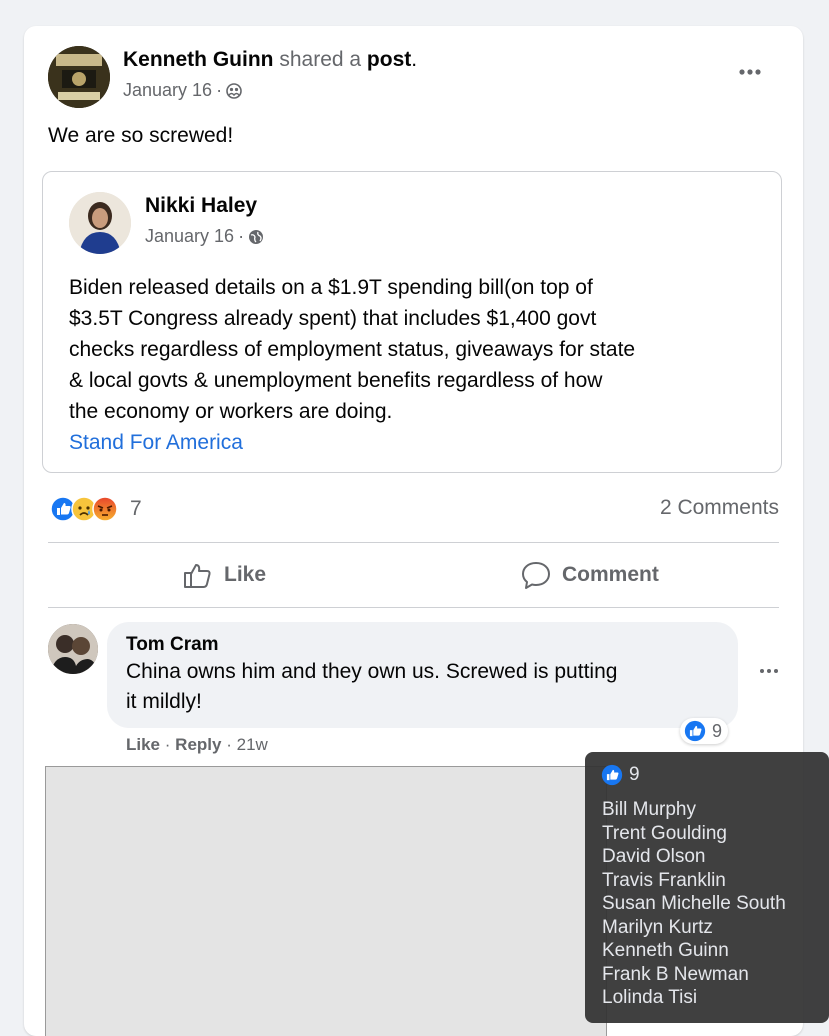 This screenshot has height=1036, width=829. I want to click on author-avatar, so click(79, 77).